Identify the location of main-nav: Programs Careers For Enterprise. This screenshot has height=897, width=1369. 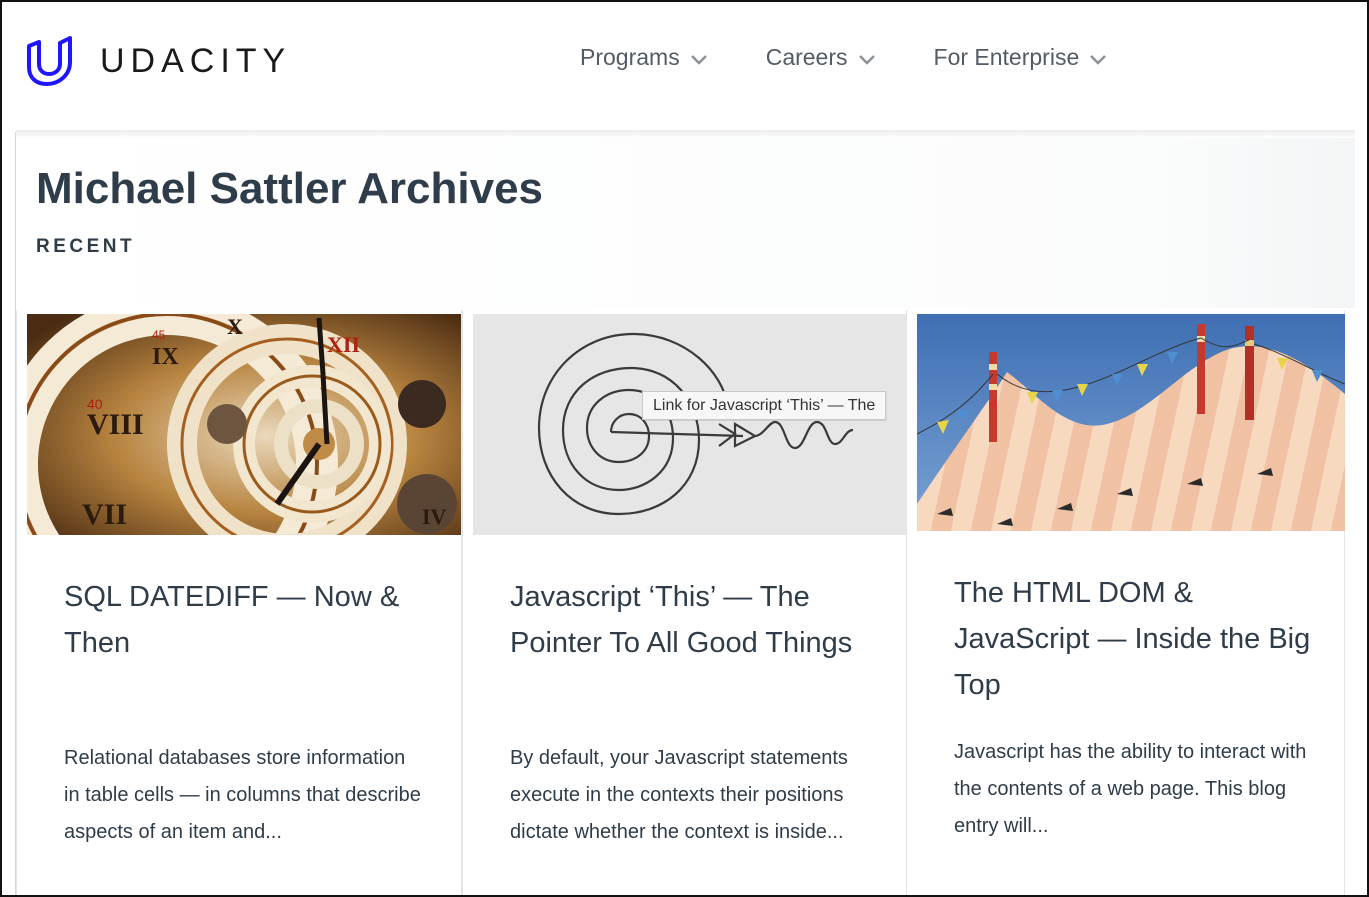
(872, 57).